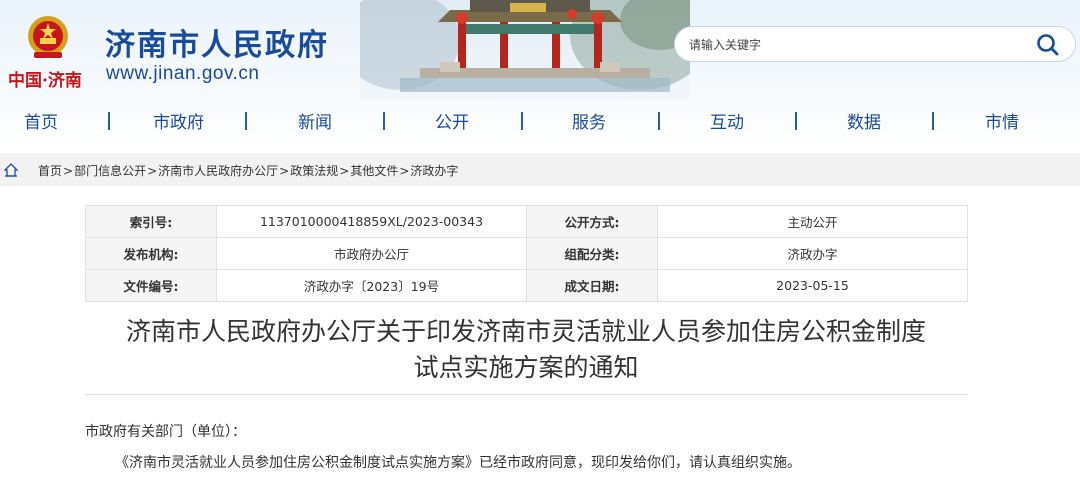  What do you see at coordinates (812, 285) in the screenshot?
I see `date-value: 2023-05-15` at bounding box center [812, 285].